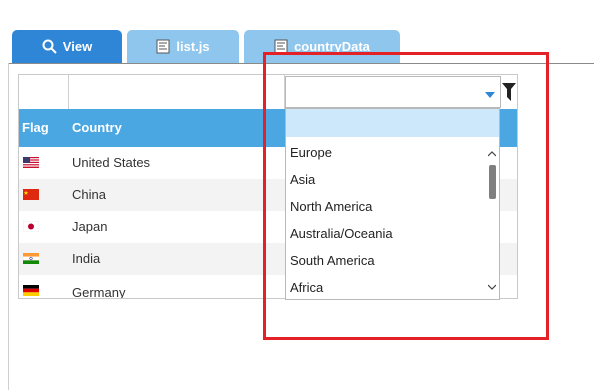  I want to click on india-flag-icon, so click(31, 258).